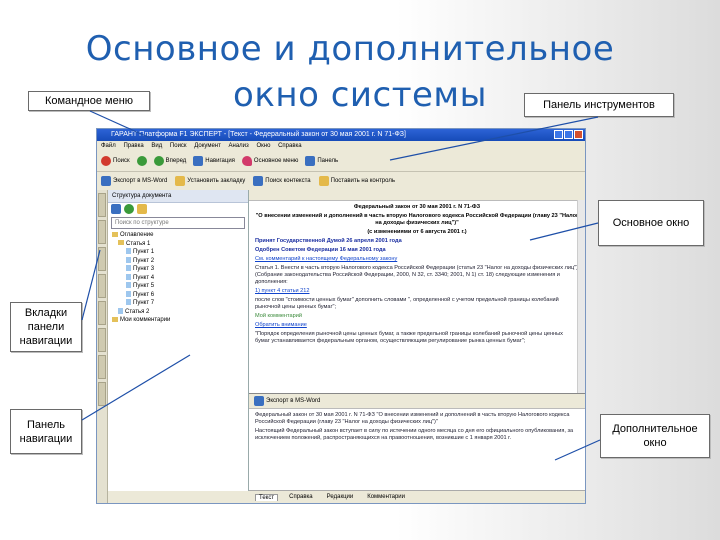  I want to click on menu-file: Файл, so click(108, 146).